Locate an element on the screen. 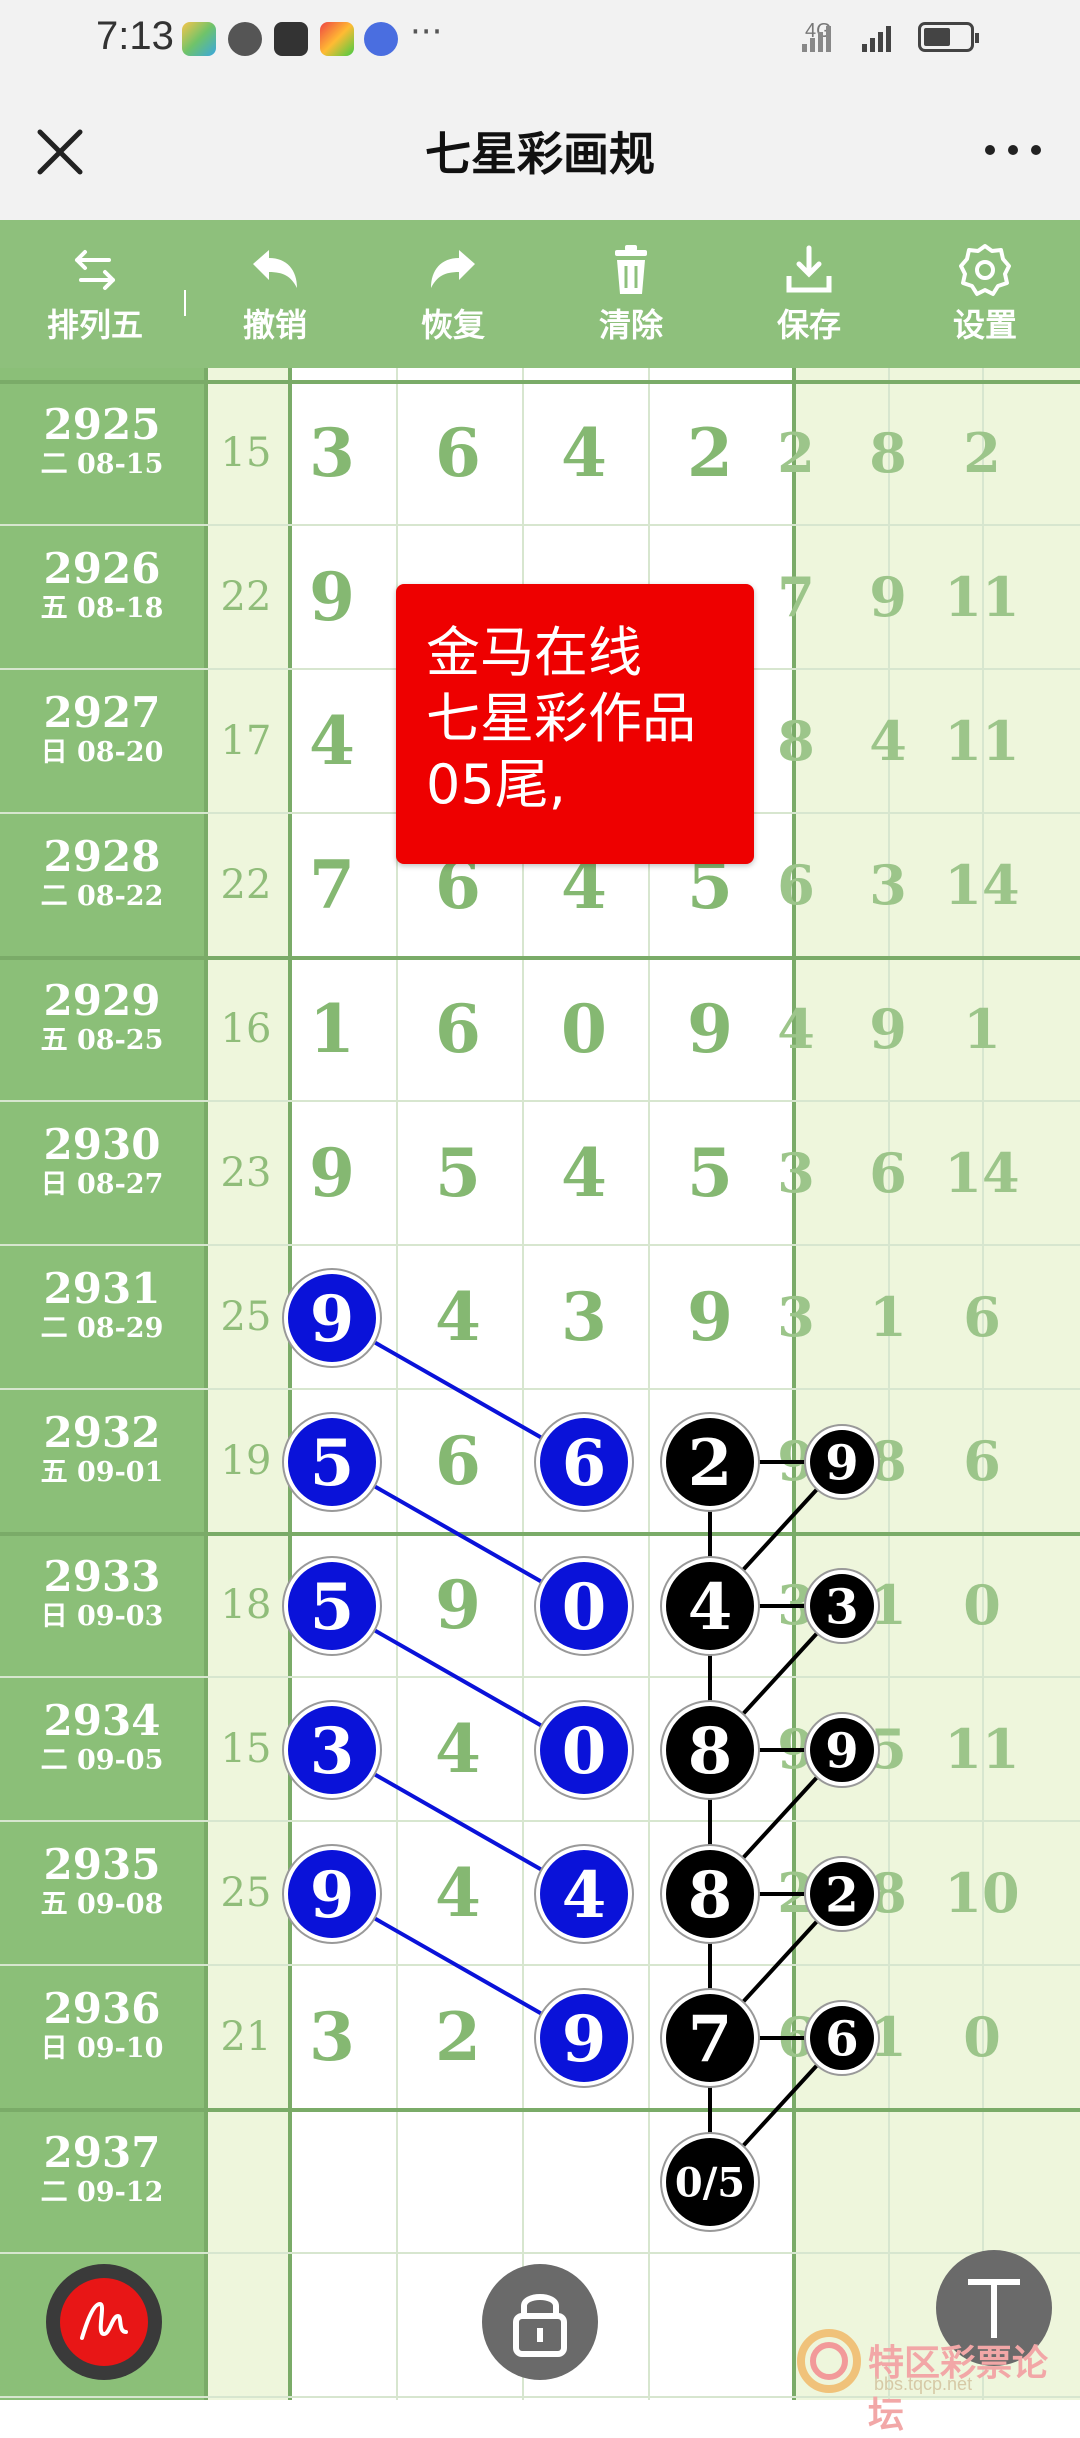  app-notification-icon is located at coordinates (199, 39).